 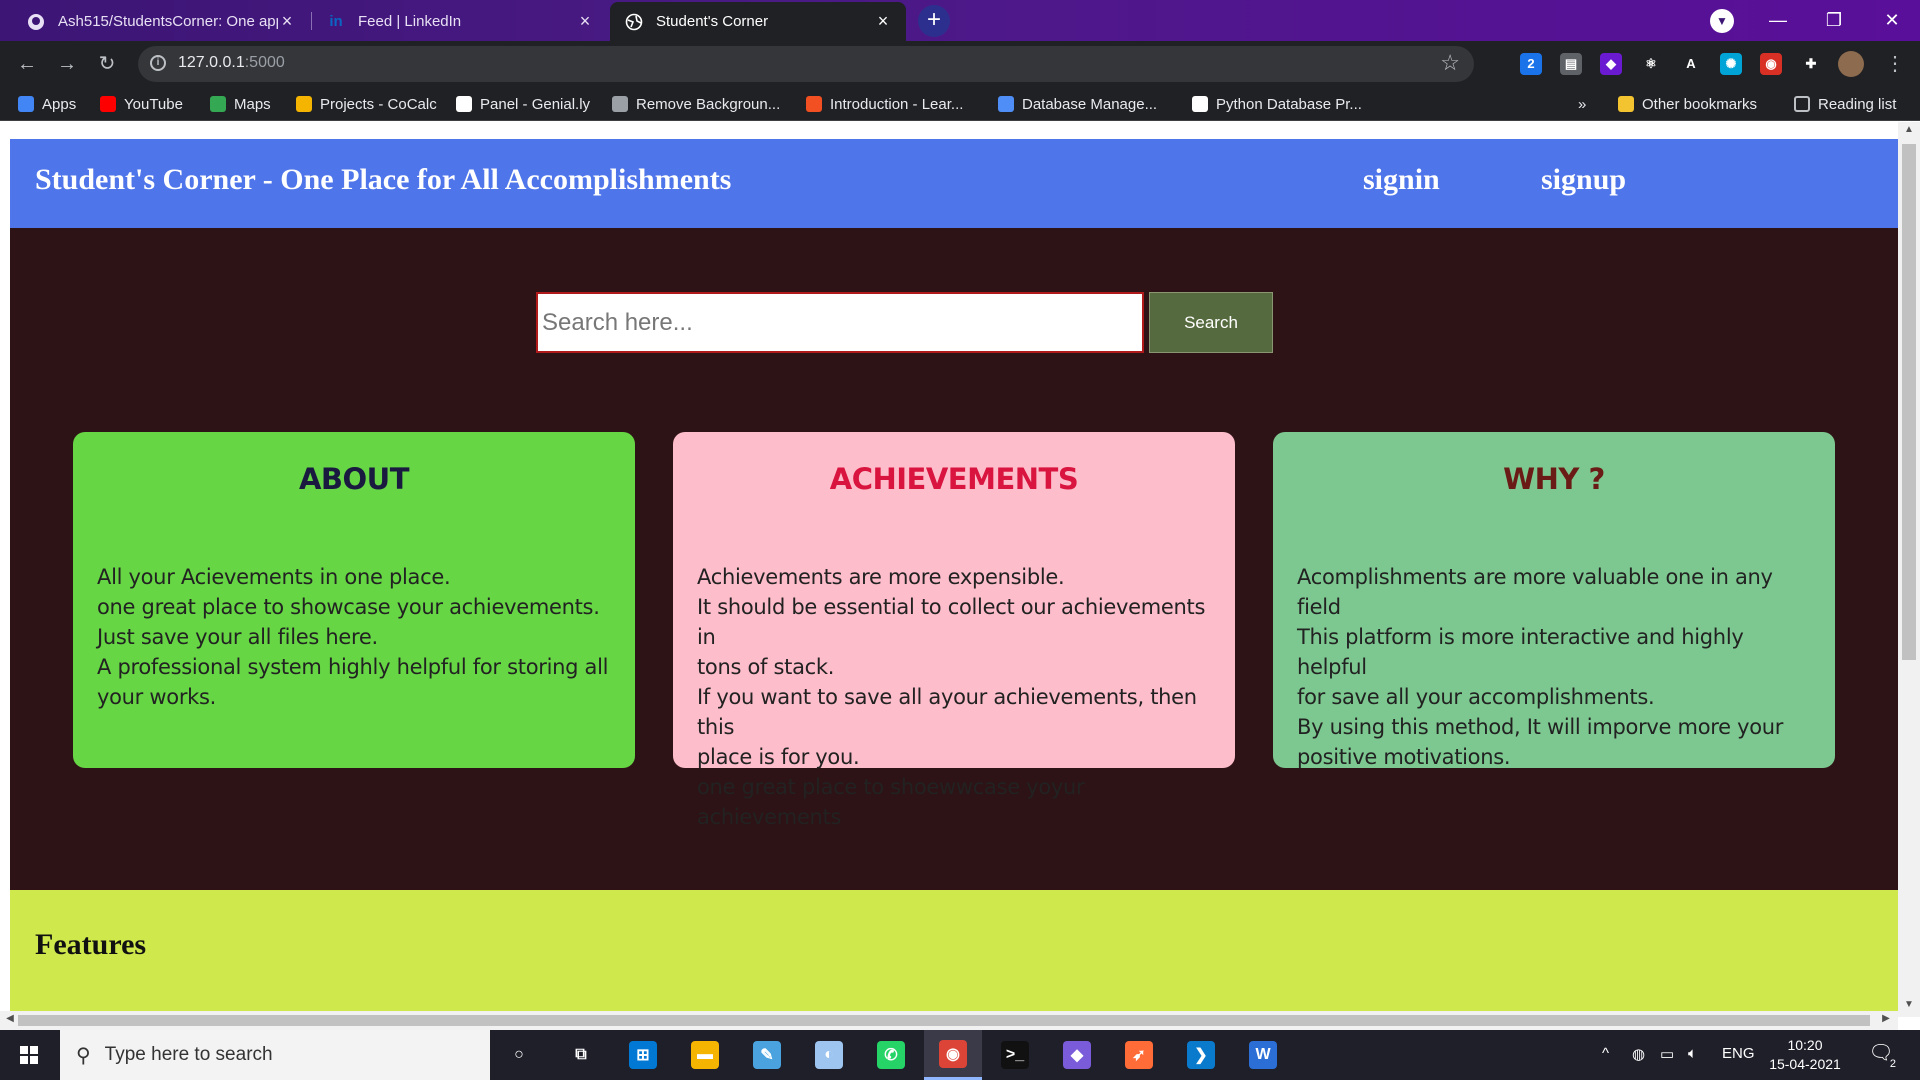 I want to click on ext-gear-icon: ✺, so click(x=1731, y=64).